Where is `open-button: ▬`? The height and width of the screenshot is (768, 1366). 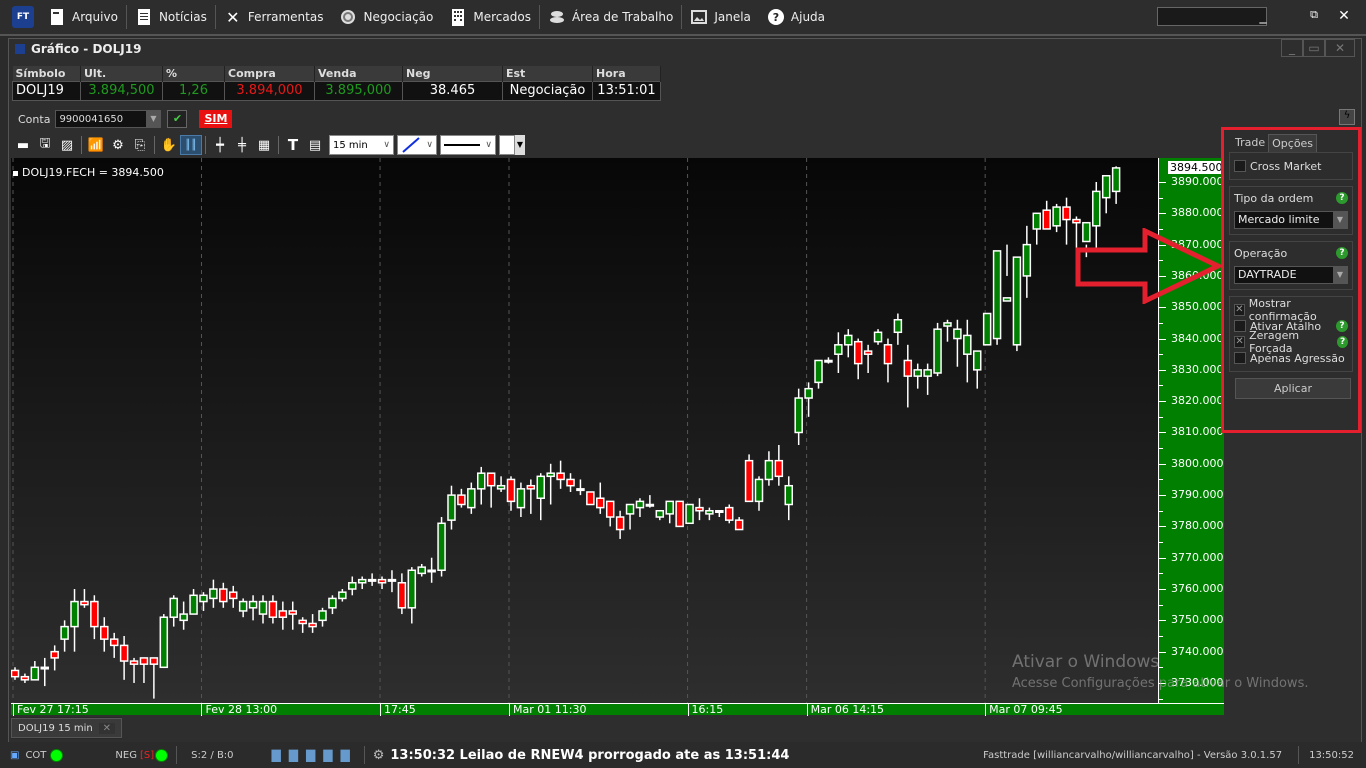
open-button: ▬ is located at coordinates (23, 145).